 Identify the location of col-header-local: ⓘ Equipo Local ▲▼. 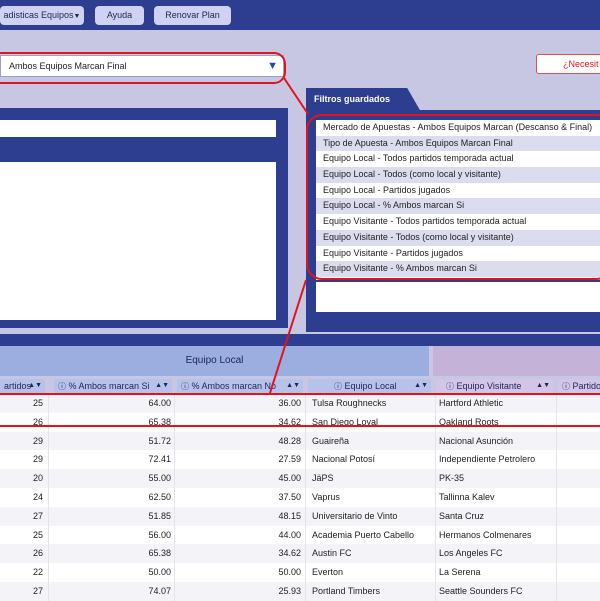
(369, 386).